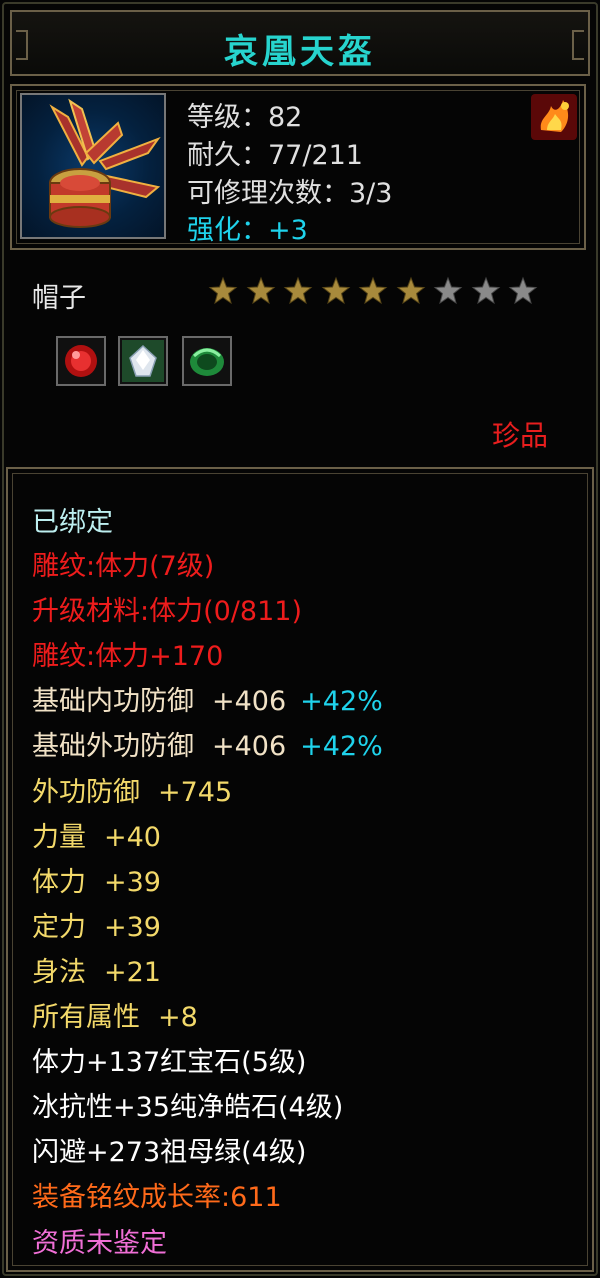 The image size is (600, 1278). I want to click on item-type: 帽子, so click(59, 298).